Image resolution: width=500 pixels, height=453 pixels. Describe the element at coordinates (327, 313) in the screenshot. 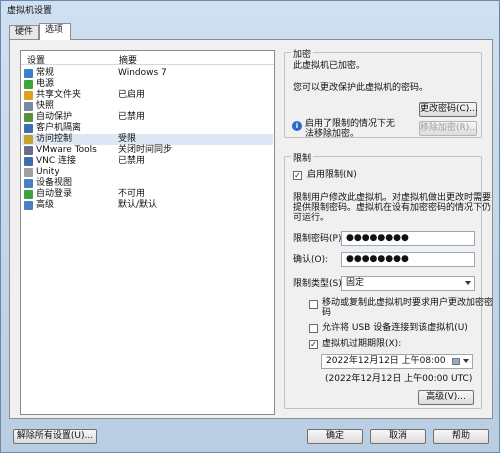

I see `require-pw-change-label-line2: 码` at that location.